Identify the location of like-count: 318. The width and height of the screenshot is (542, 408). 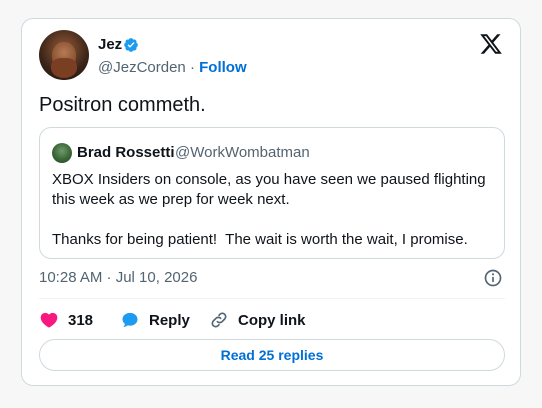
(81, 320).